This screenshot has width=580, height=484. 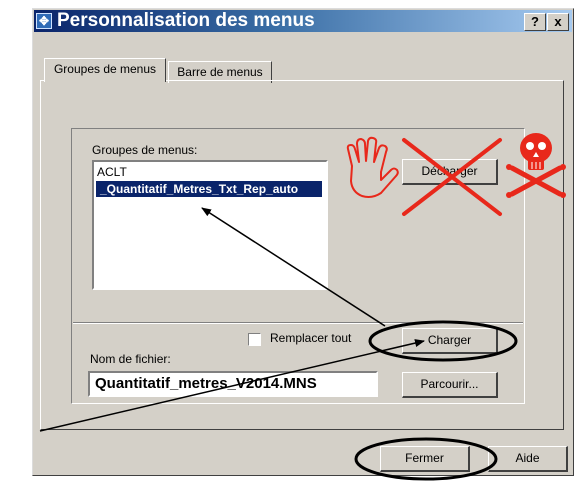 What do you see at coordinates (186, 20) in the screenshot?
I see `window-title: Personnalisation des menus` at bounding box center [186, 20].